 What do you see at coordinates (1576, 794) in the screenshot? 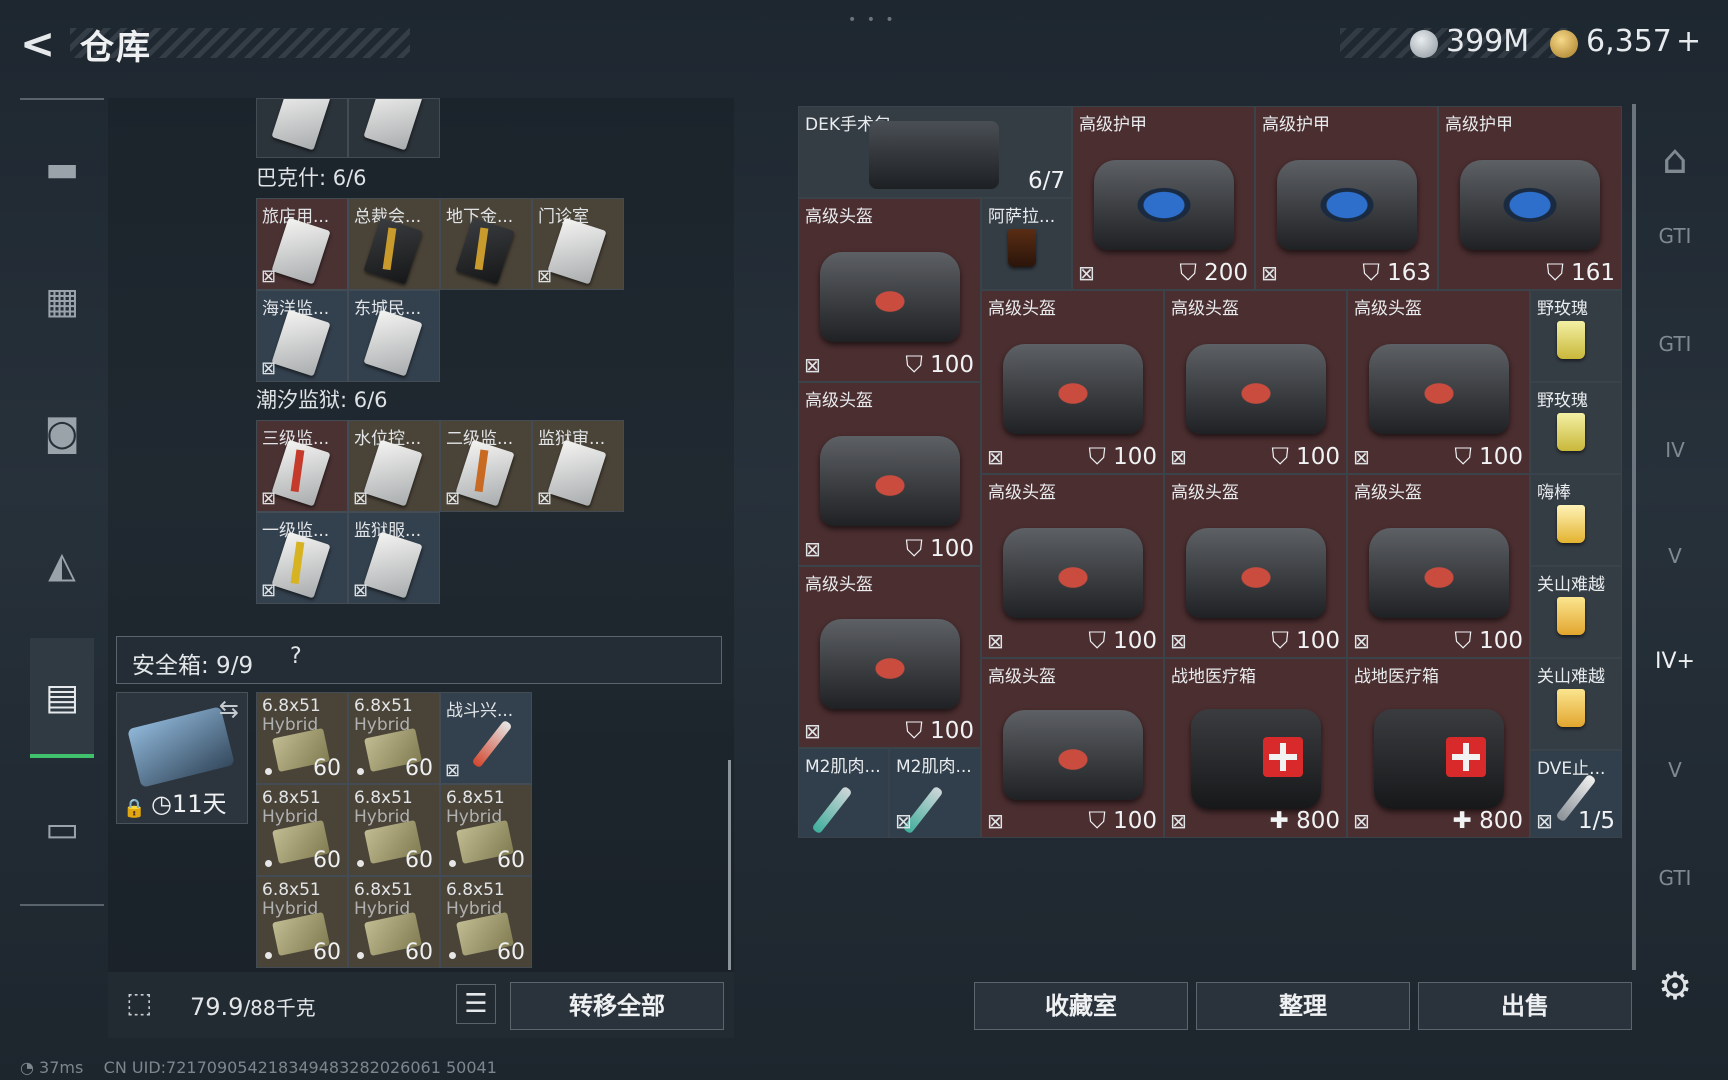
I see `painkiller-item: DVE止... ⊠ 1/5` at bounding box center [1576, 794].